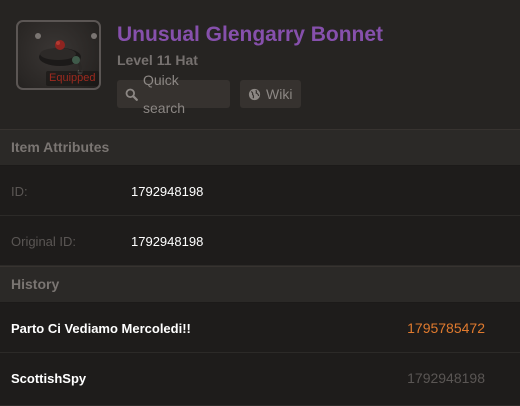 The height and width of the screenshot is (406, 520). I want to click on quick-search-button: Quick search, so click(173, 94).